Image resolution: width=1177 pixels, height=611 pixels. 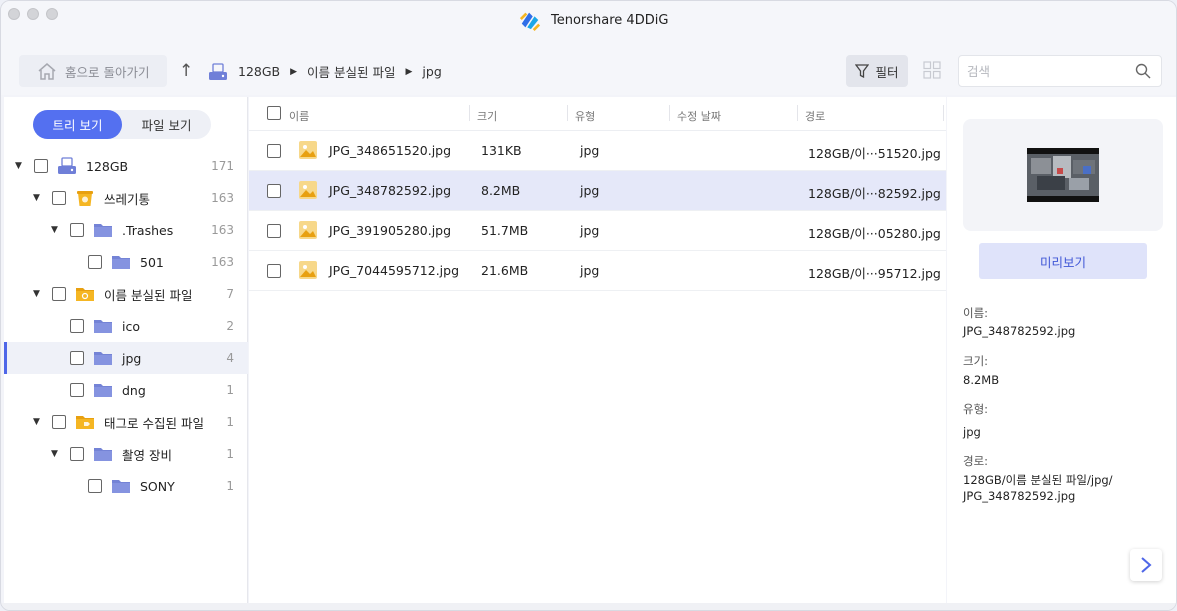 I want to click on preview-size-value: 8.2MB, so click(x=981, y=380).